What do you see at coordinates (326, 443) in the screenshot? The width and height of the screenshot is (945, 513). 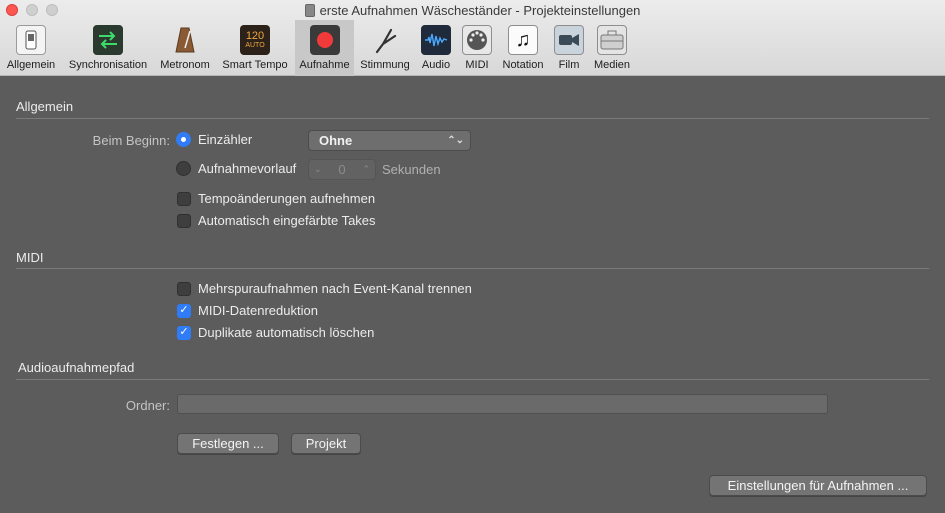 I see `project-folder-button: Projekt` at bounding box center [326, 443].